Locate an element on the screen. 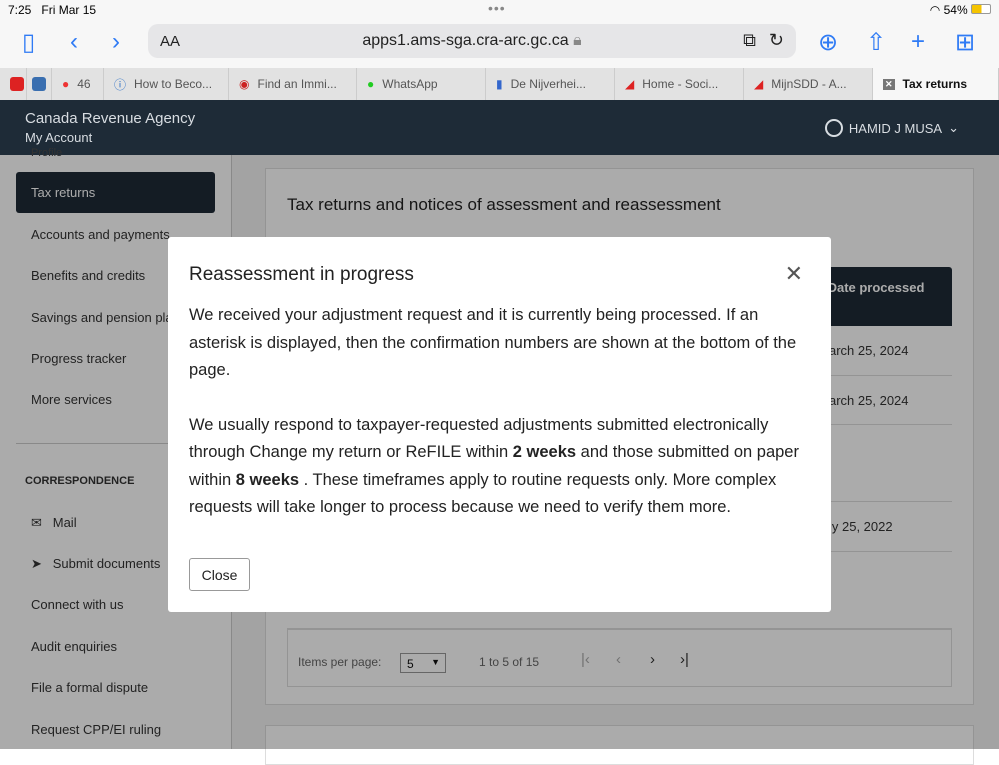  forward-icon: › is located at coordinates (116, 42).